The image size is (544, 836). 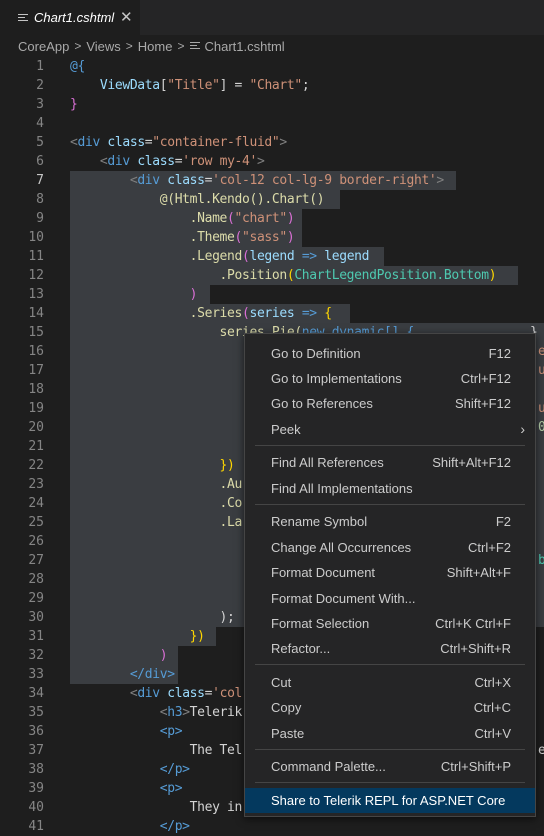 What do you see at coordinates (390, 682) in the screenshot?
I see `menu-item-cut: Cut Ctrl+X` at bounding box center [390, 682].